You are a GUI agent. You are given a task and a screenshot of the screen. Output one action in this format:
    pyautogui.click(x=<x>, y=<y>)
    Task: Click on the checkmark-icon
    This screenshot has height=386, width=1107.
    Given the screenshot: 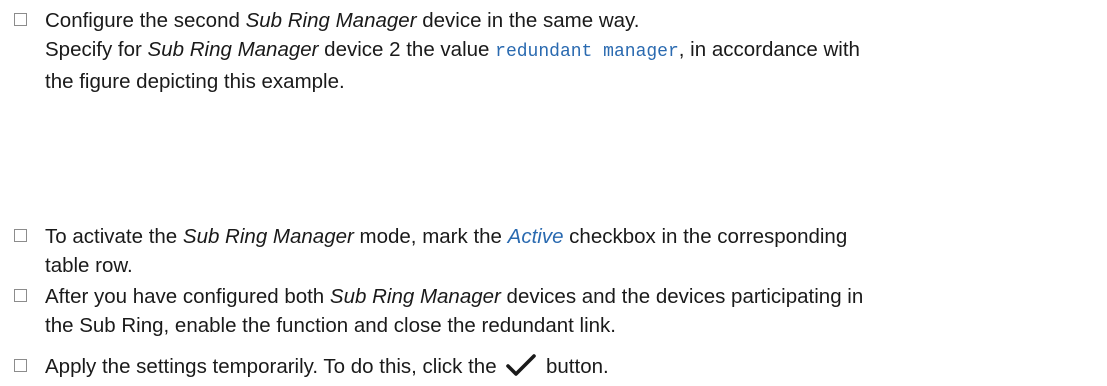 What is the action you would take?
    pyautogui.click(x=521, y=365)
    